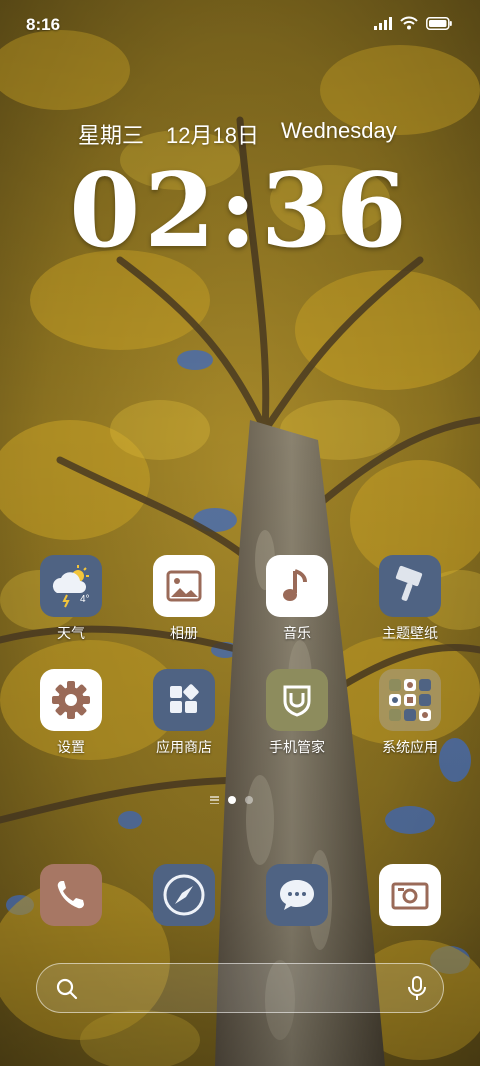 This screenshot has width=480, height=1066. Describe the element at coordinates (297, 586) in the screenshot. I see `music-icon` at that location.